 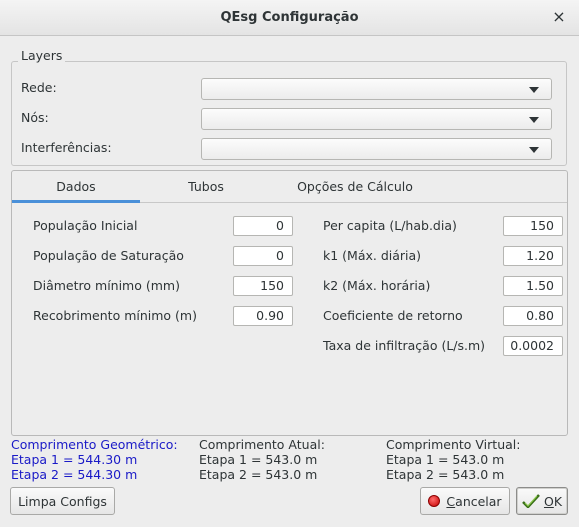 I want to click on comprimento-virtual-etapa2: Etapa 2 = 543.0 m, so click(x=445, y=474).